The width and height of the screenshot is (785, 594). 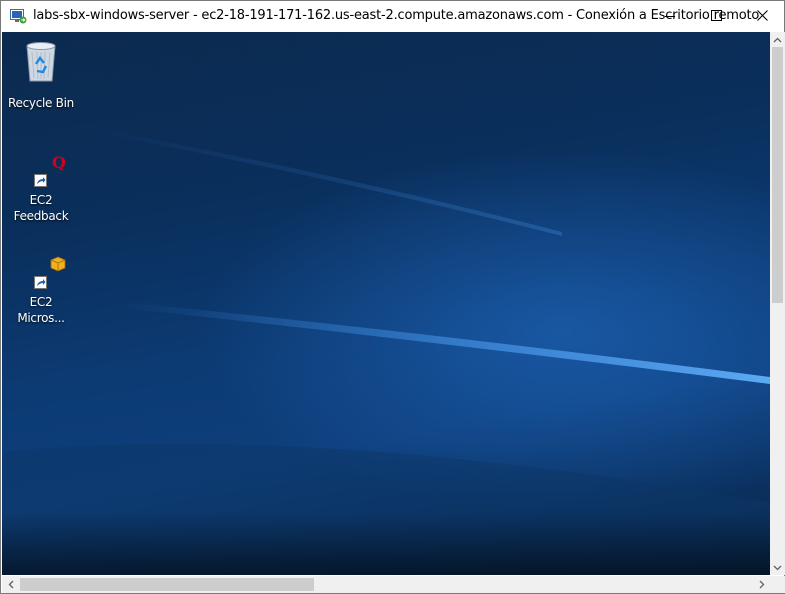 What do you see at coordinates (10, 584) in the screenshot?
I see `scroll-left-arrow-icon` at bounding box center [10, 584].